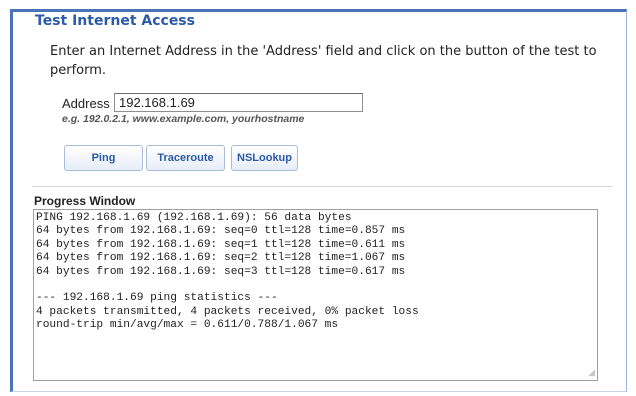 This screenshot has width=636, height=396. Describe the element at coordinates (185, 158) in the screenshot. I see `traceroute-button: Traceroute` at that location.